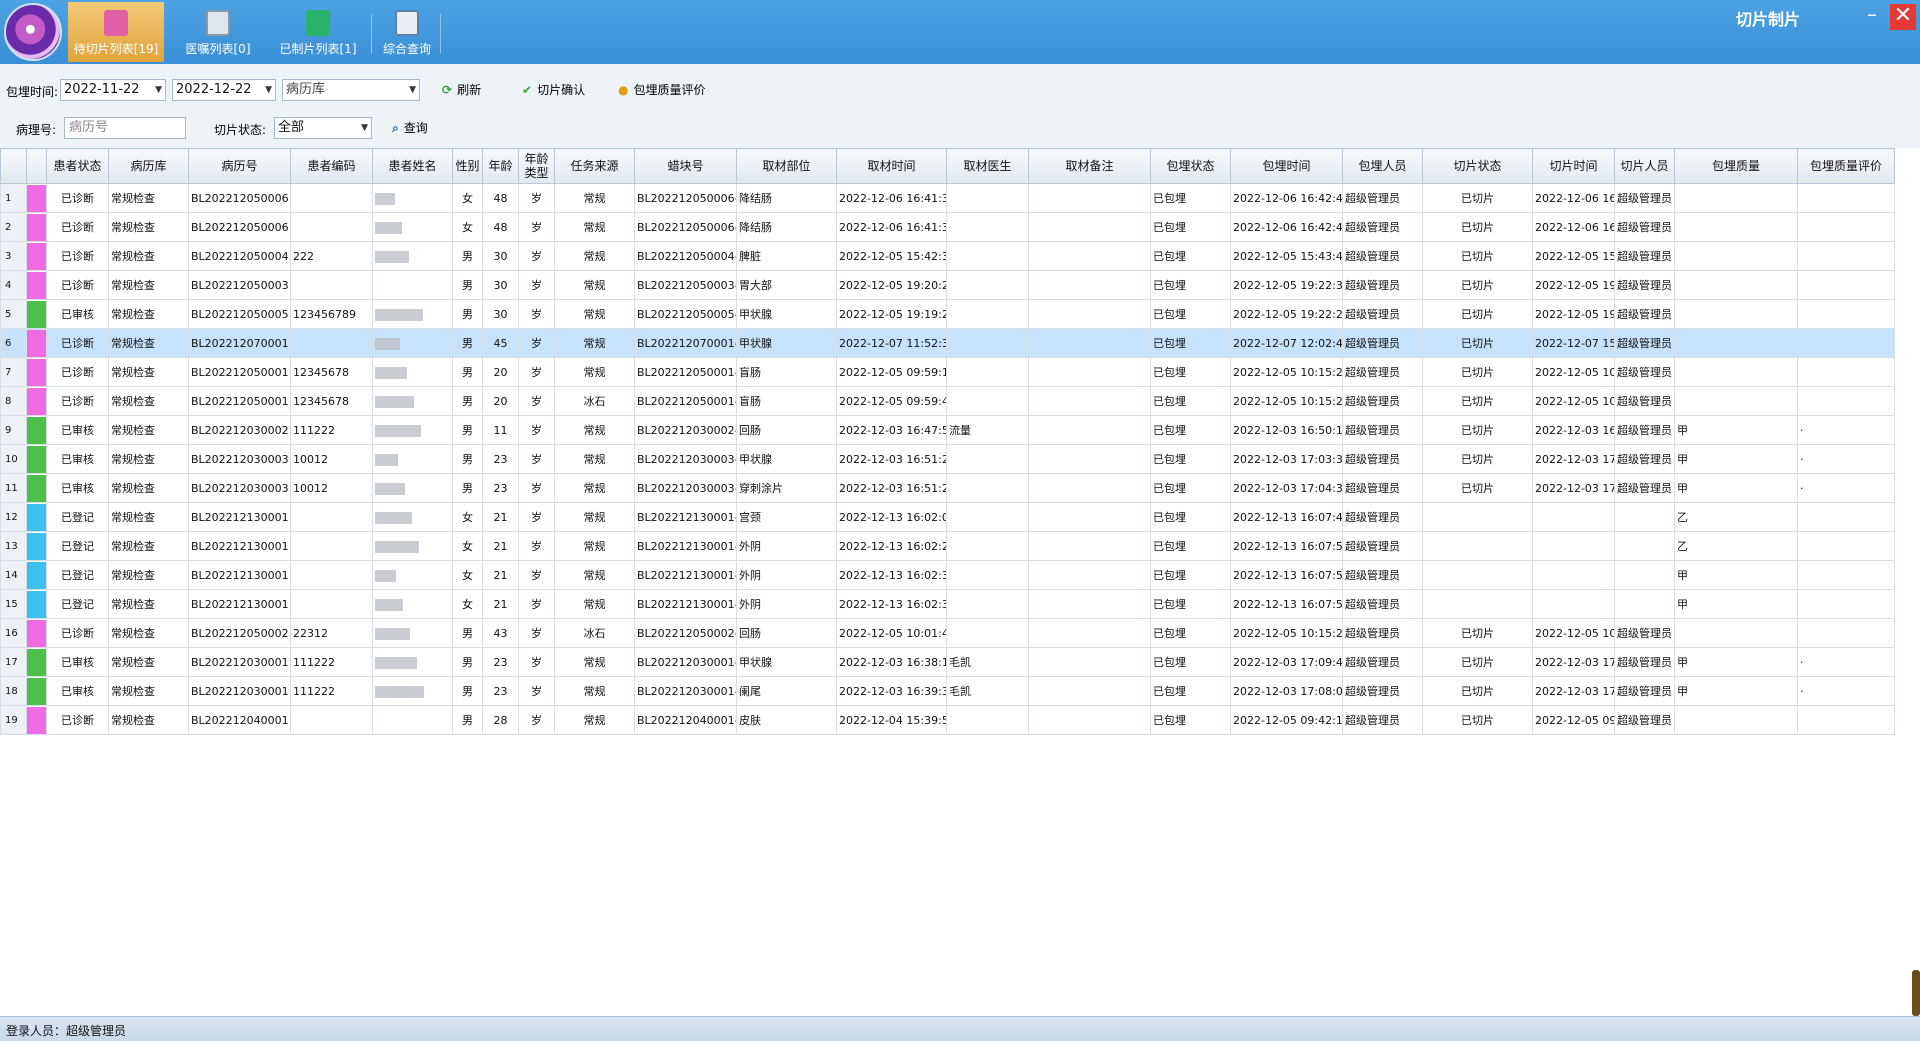 This screenshot has height=1041, width=1920. What do you see at coordinates (13, 546) in the screenshot?
I see `row-number: 13` at bounding box center [13, 546].